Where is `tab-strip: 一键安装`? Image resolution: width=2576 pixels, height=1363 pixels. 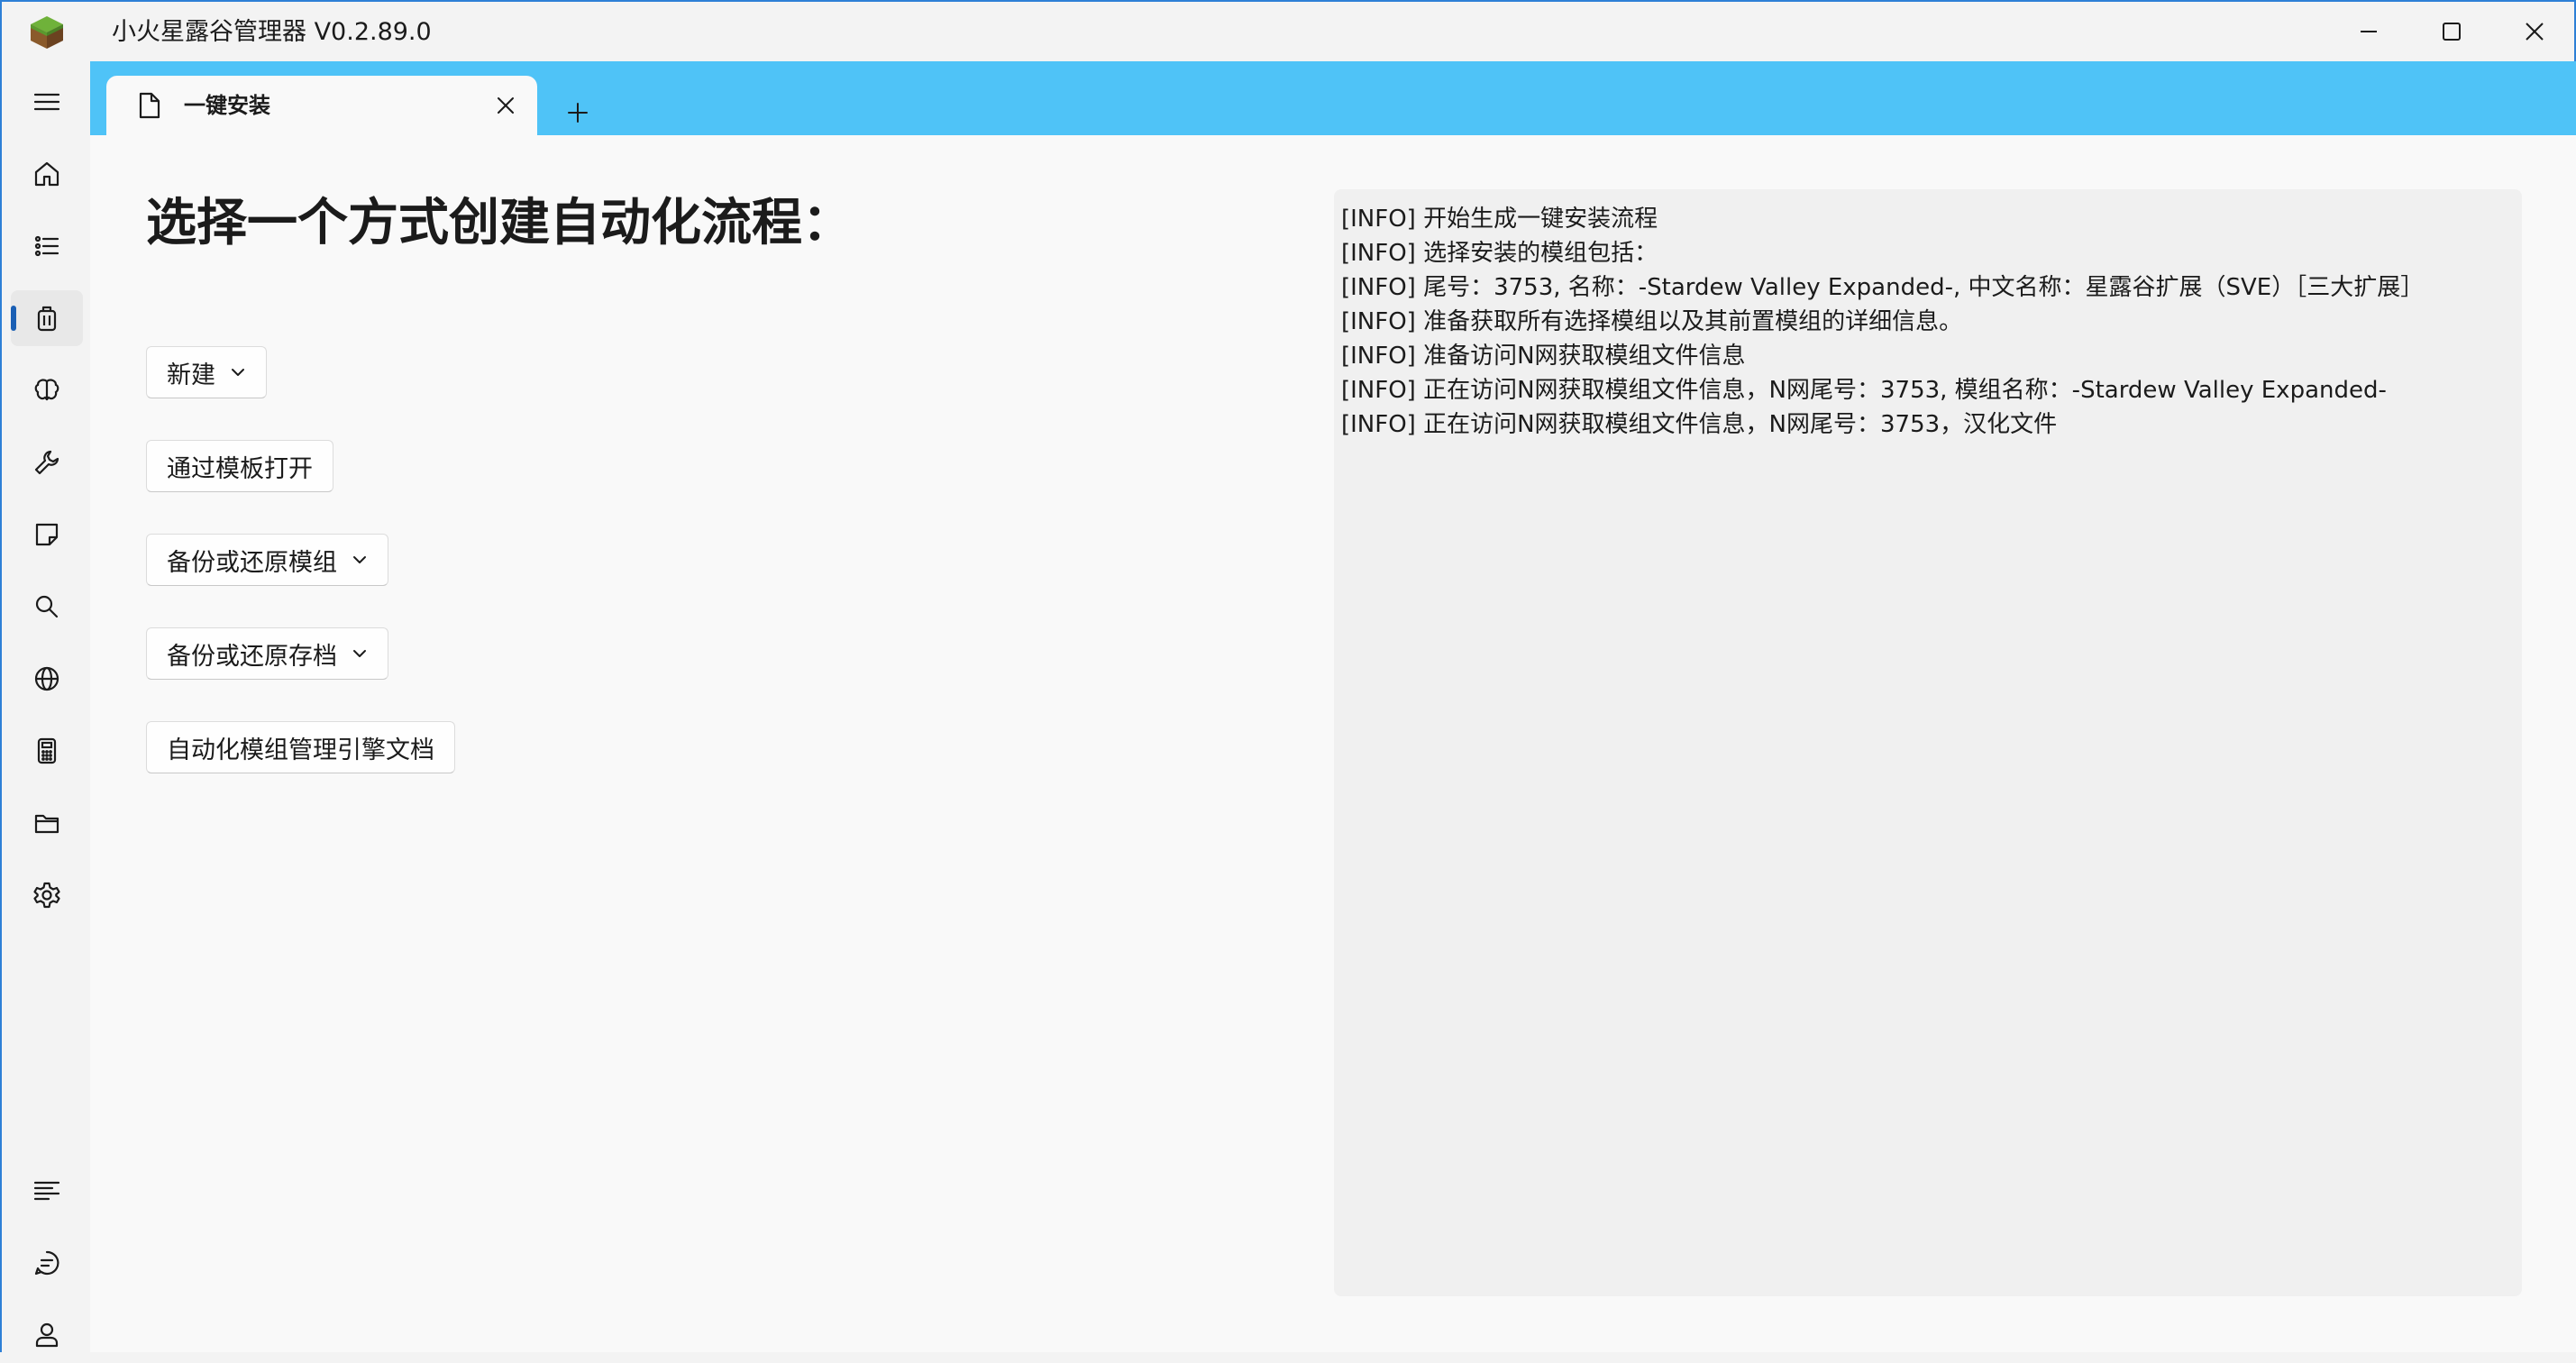
tab-strip: 一键安装 is located at coordinates (1333, 98).